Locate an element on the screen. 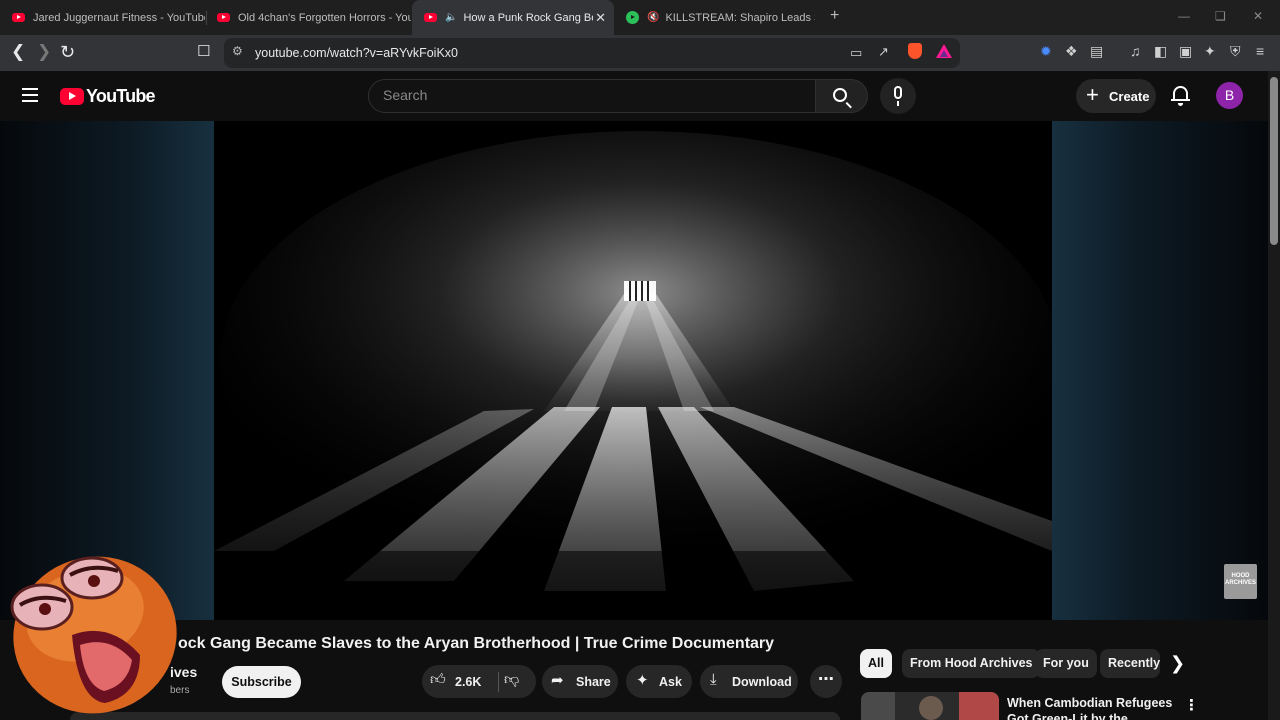 This screenshot has width=1280, height=720. brave-rewards-icon is located at coordinates (944, 51).